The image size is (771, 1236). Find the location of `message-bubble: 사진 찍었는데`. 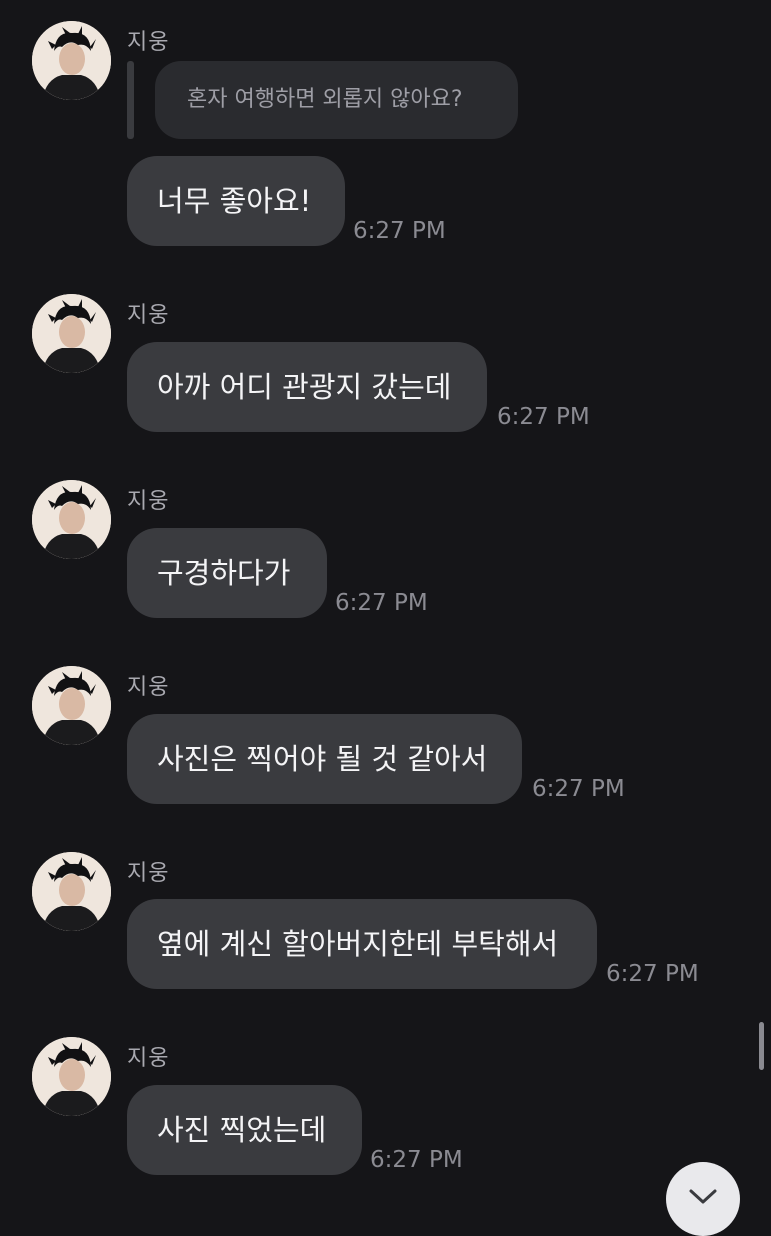

message-bubble: 사진 찍었는데 is located at coordinates (244, 1130).